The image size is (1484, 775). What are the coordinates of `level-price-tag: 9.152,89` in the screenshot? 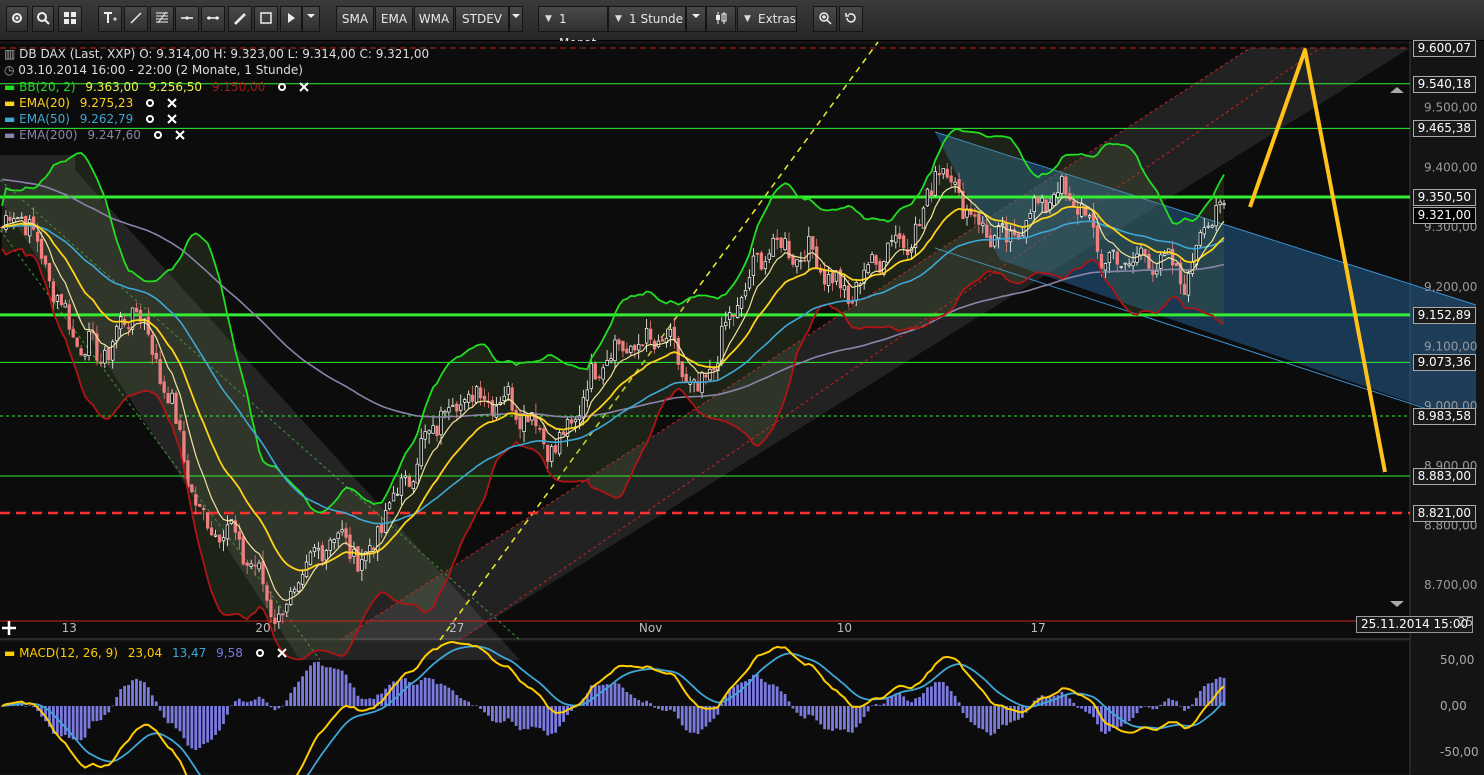 It's located at (1444, 315).